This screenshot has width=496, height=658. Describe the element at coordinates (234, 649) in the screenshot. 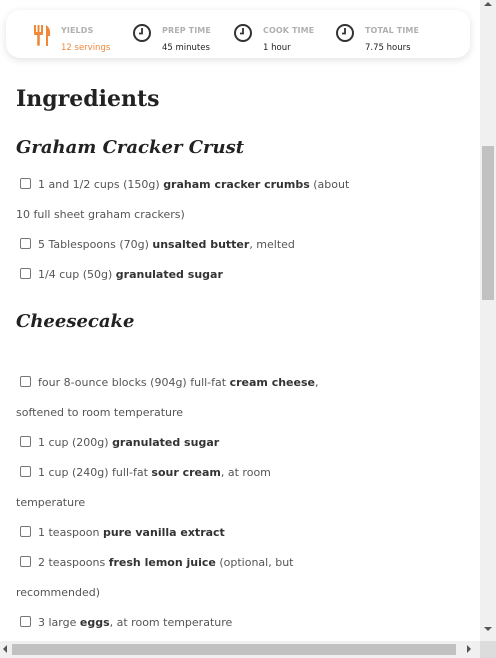

I see `horizontal-scrollbar-thumb` at that location.